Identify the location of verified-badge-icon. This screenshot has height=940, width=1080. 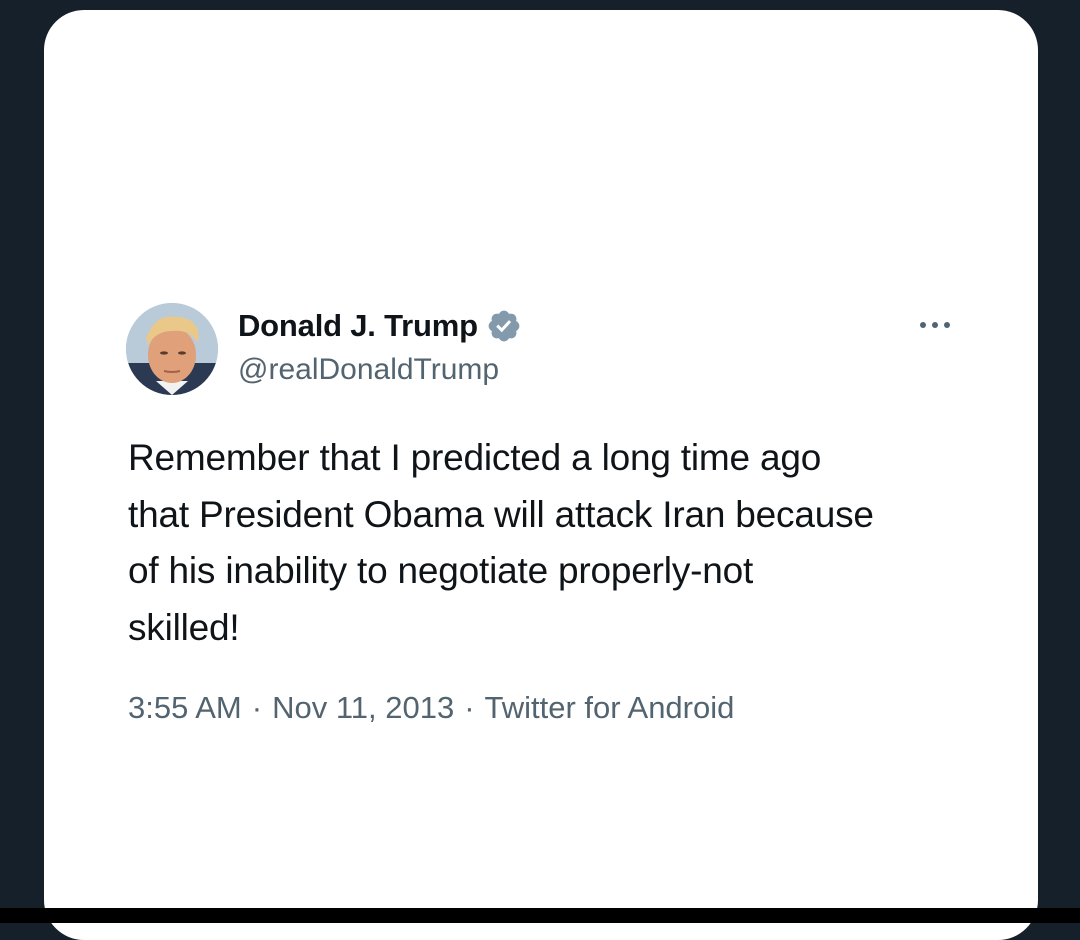
(504, 326).